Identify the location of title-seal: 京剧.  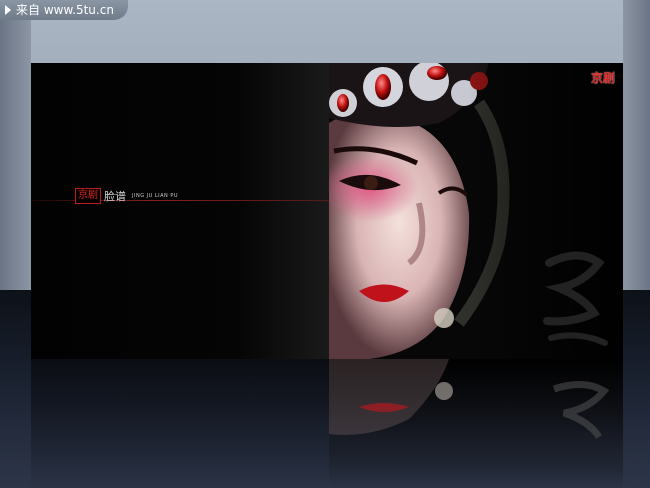
(88, 196).